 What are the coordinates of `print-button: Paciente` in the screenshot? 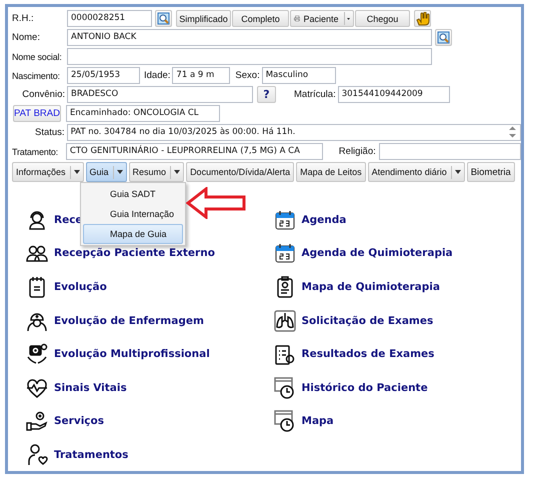 It's located at (322, 18).